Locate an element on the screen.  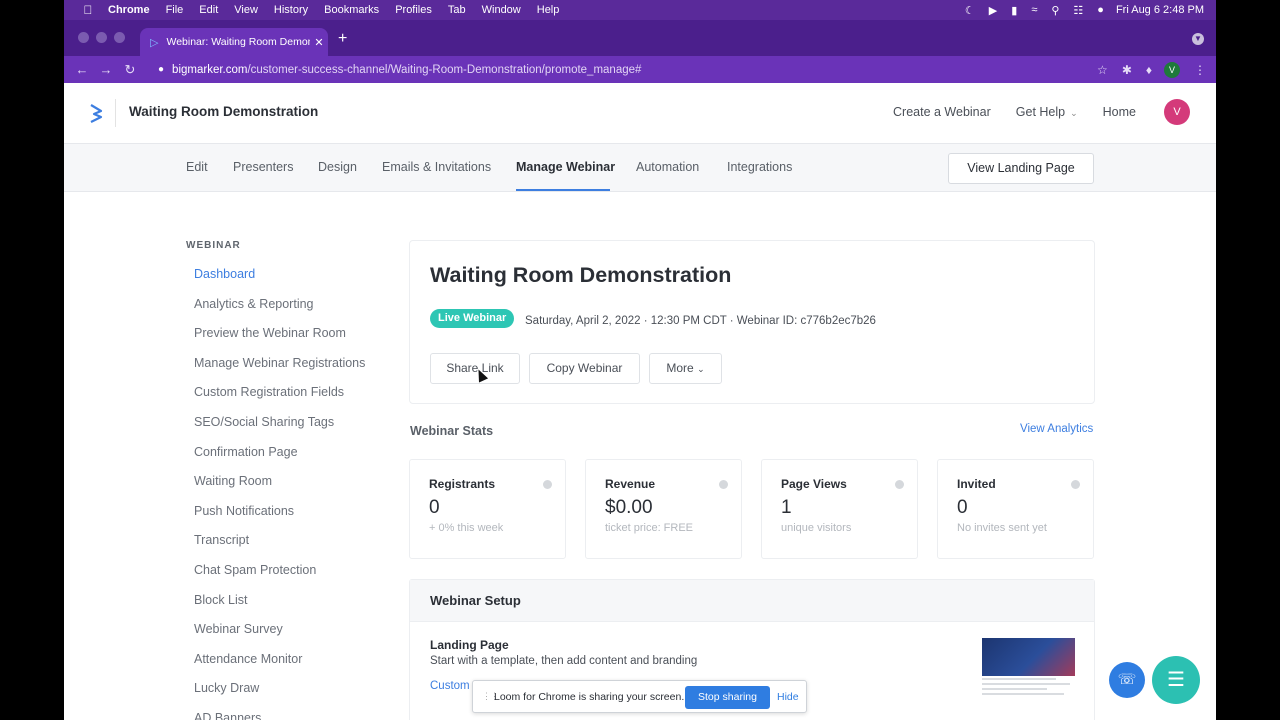
stat-subtext: ticket price: FREE is located at coordinates (649, 528).